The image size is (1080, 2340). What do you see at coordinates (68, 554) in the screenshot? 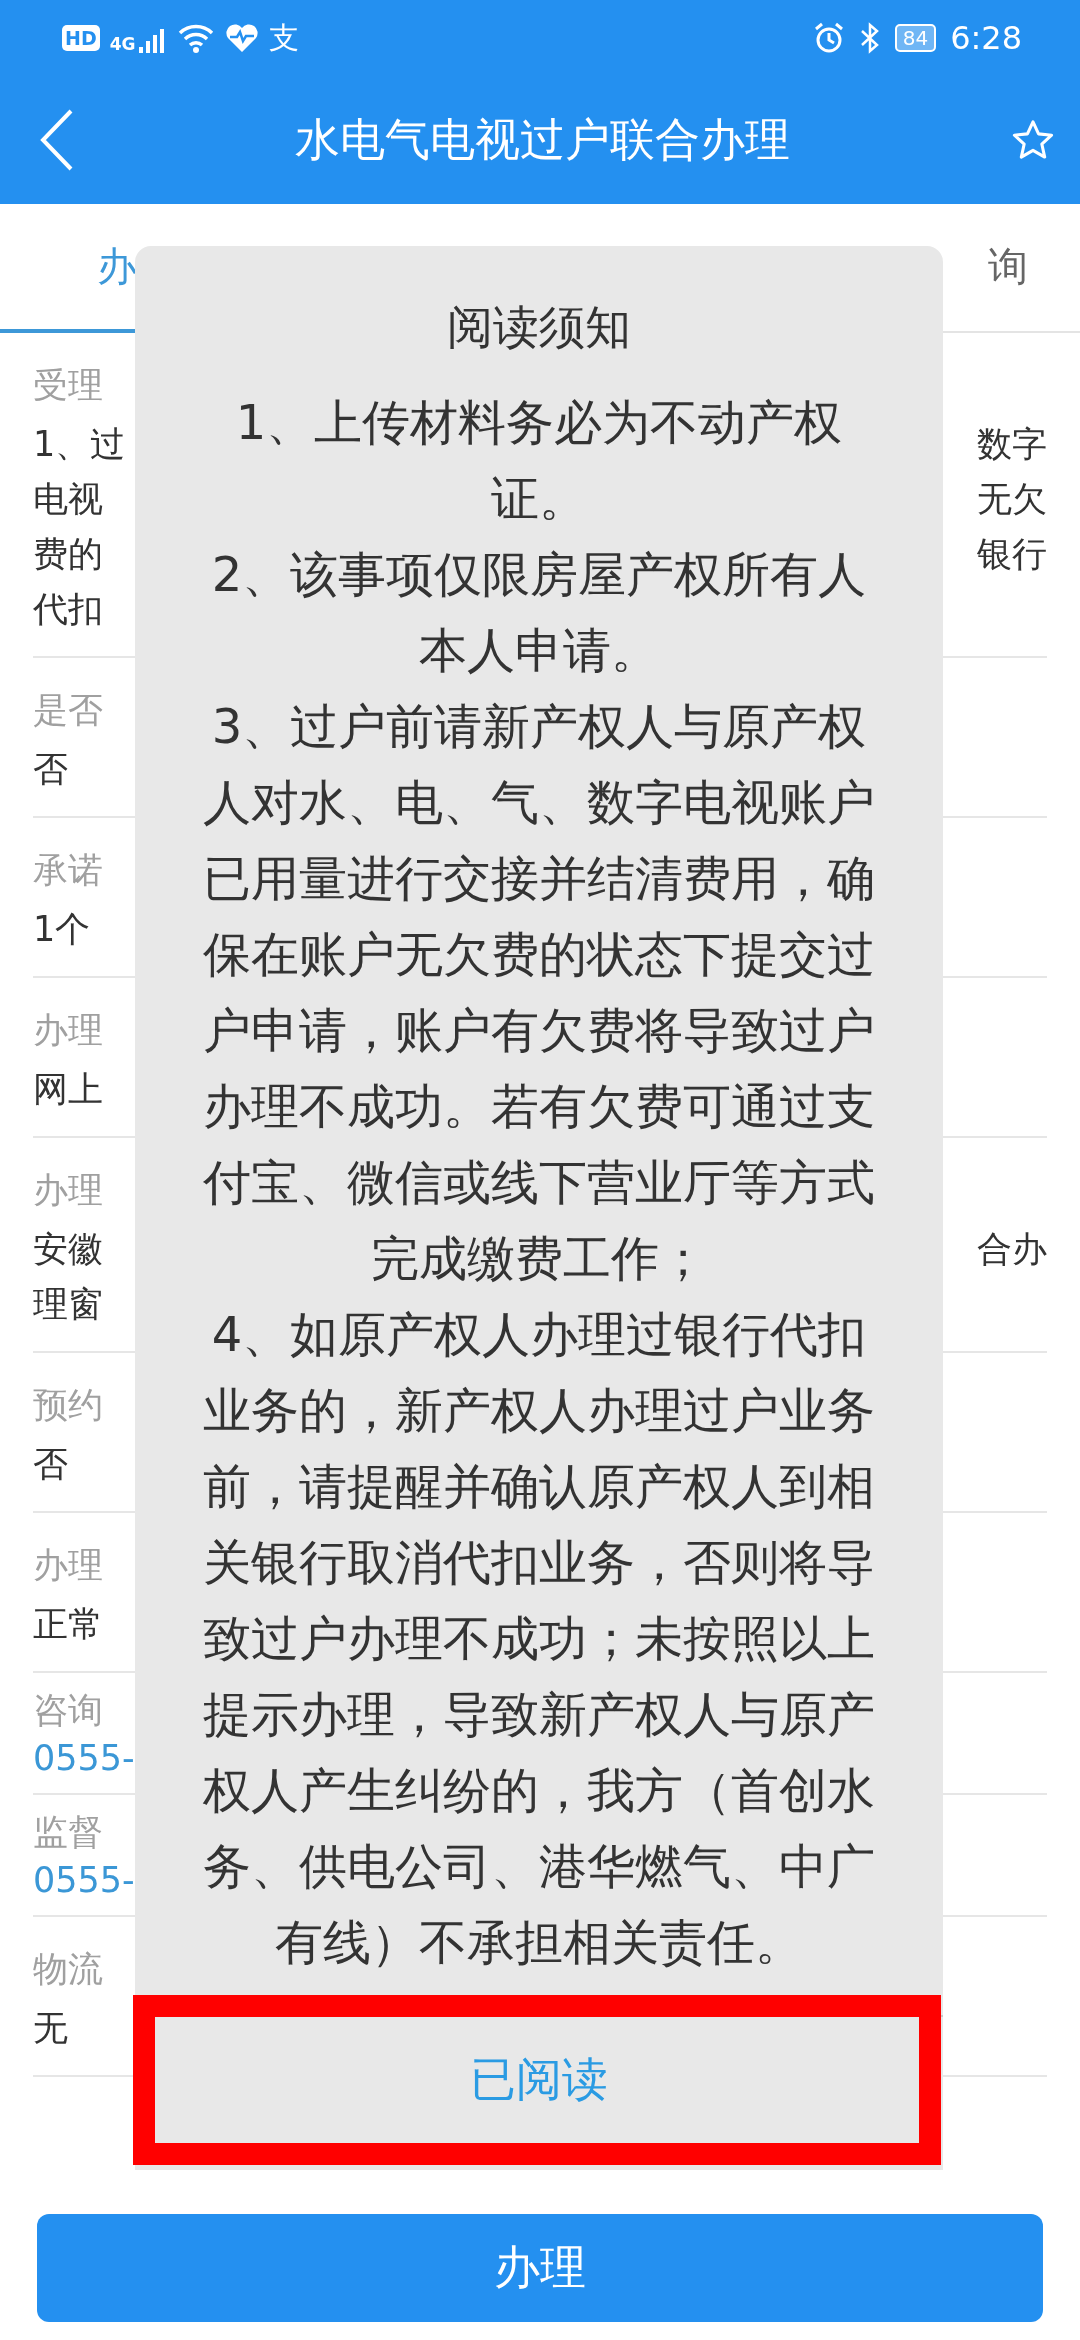
I see `field-value: 费的` at bounding box center [68, 554].